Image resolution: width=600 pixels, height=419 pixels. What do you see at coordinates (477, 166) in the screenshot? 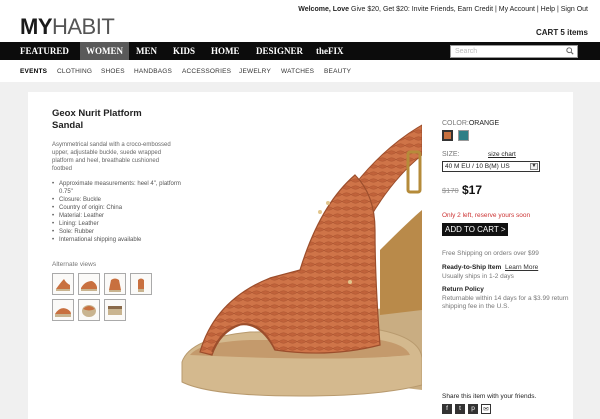
I see `size-selected-value: 40 M EU / 10 B(M) US` at bounding box center [477, 166].